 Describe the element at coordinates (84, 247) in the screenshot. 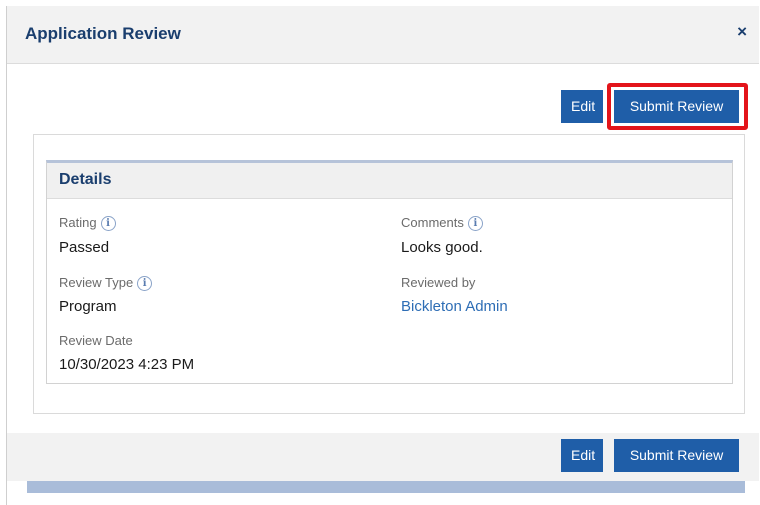

I see `rating-value: Passed` at that location.